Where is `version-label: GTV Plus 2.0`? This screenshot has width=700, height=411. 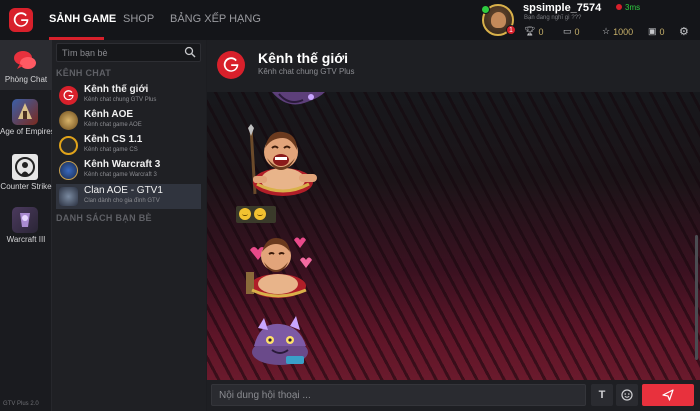 version-label: GTV Plus 2.0 is located at coordinates (21, 404).